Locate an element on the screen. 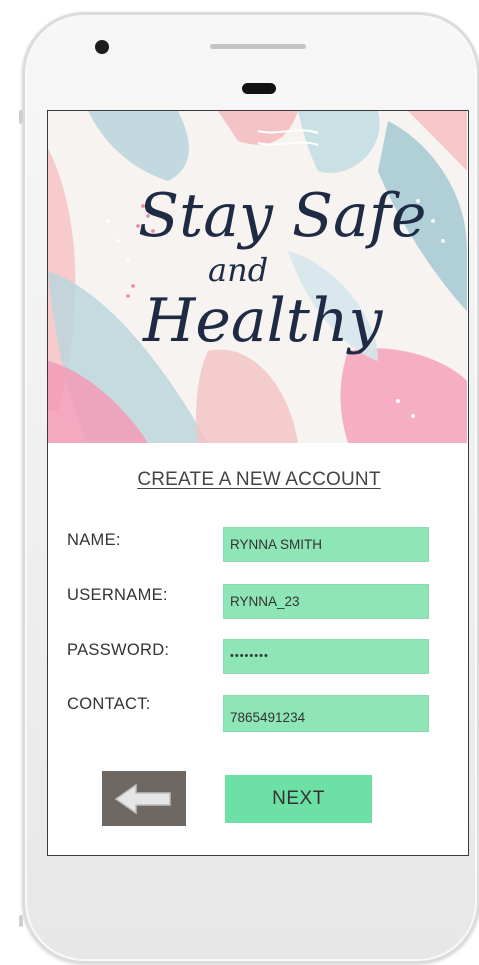  earpiece-speaker is located at coordinates (259, 88).